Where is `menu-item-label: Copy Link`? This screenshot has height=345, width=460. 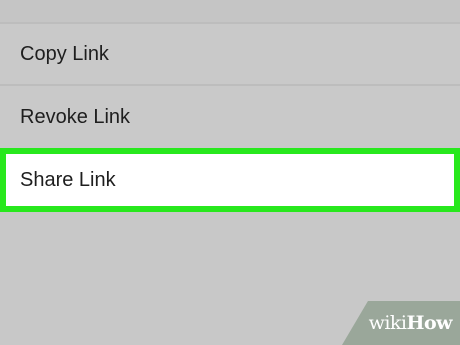
menu-item-label: Copy Link is located at coordinates (64, 53).